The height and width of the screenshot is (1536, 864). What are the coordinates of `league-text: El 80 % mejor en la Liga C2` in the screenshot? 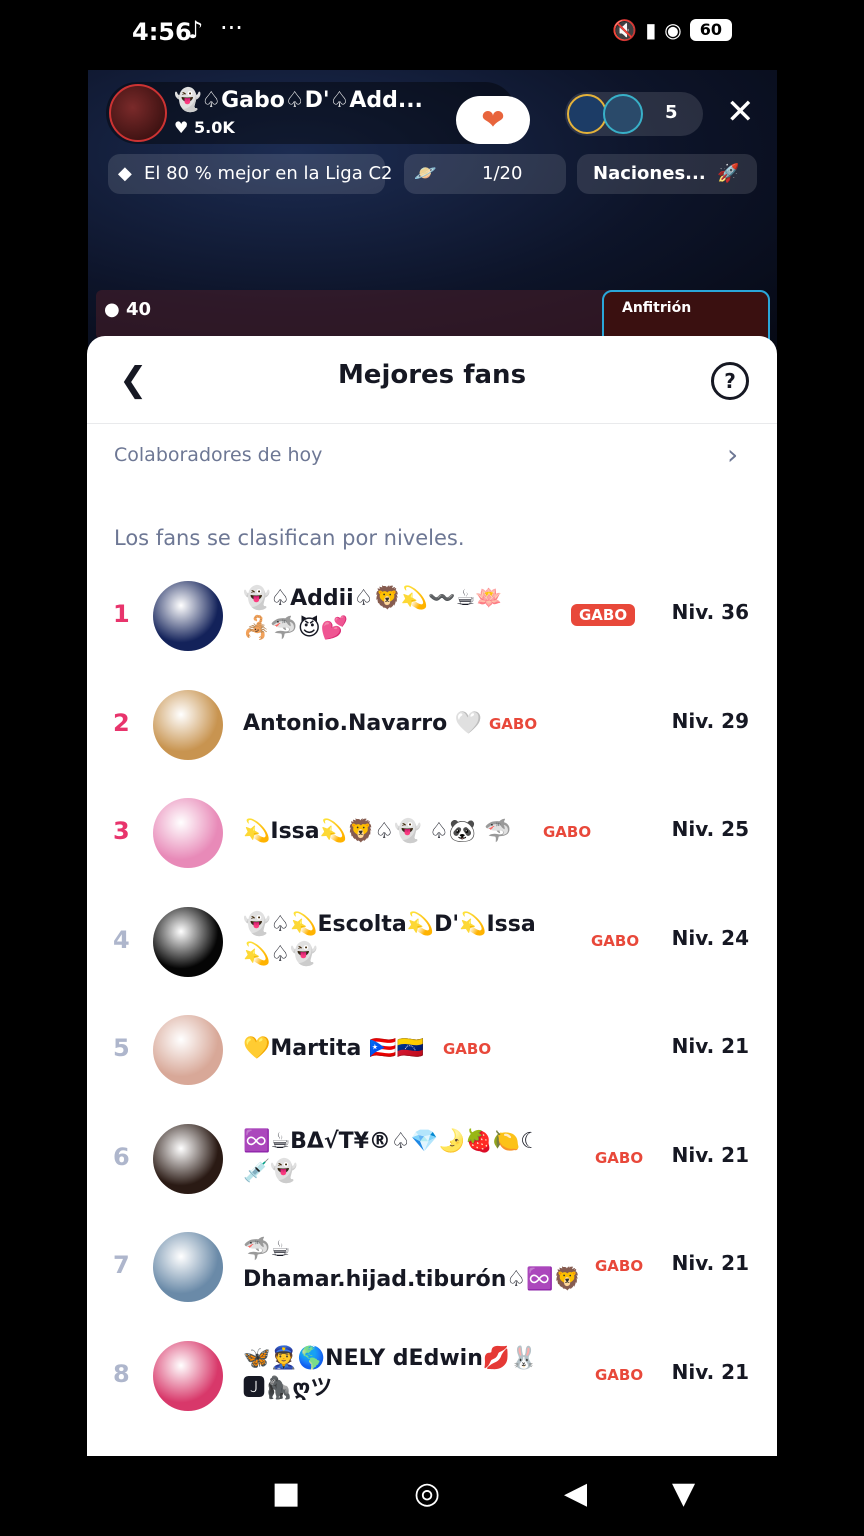 It's located at (268, 173).